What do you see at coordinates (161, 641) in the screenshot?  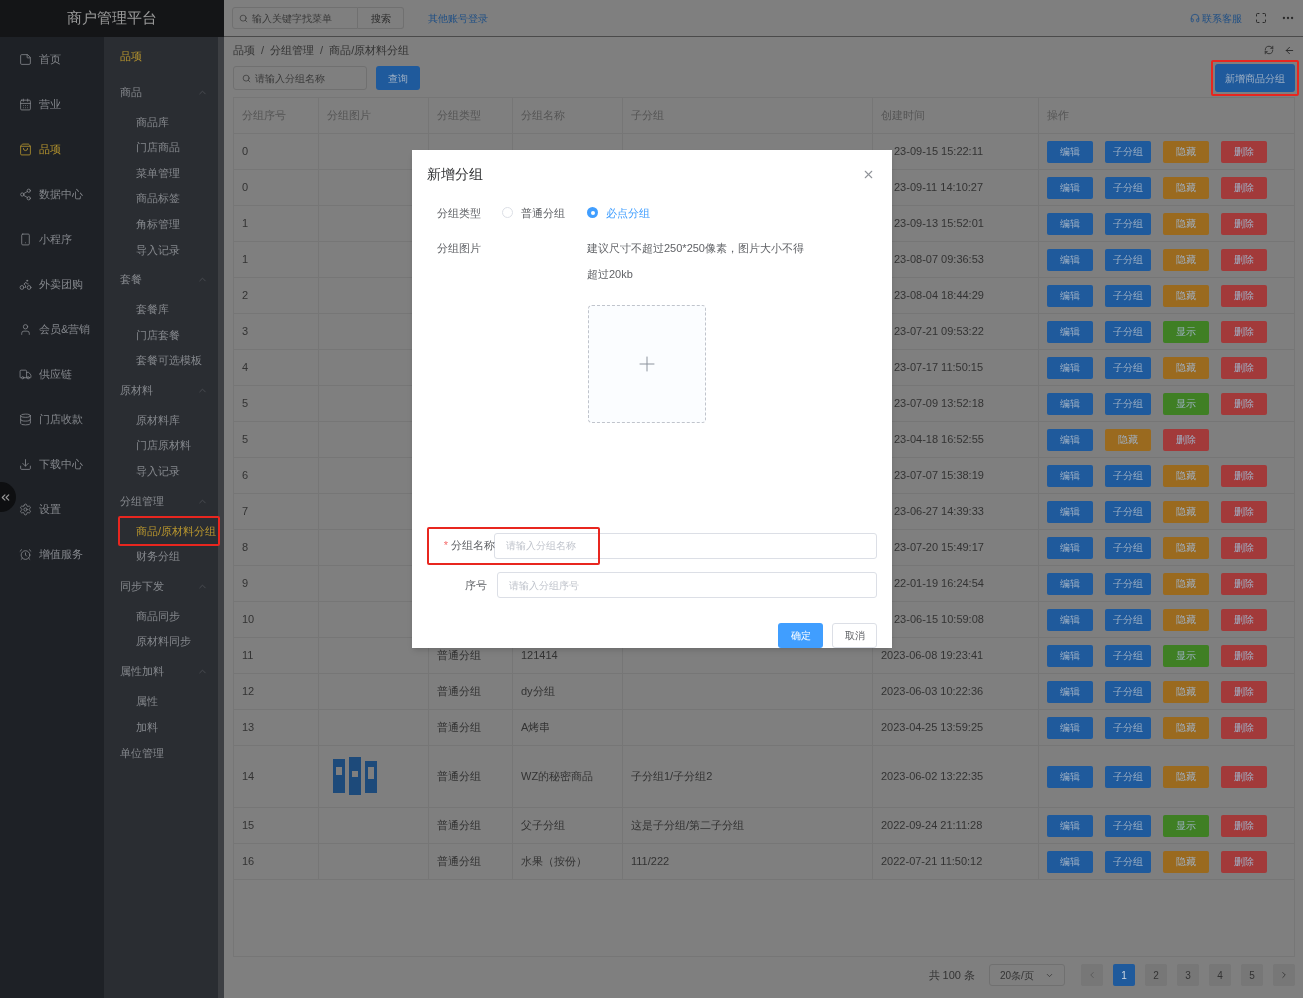 I see `submenu-item: 原材料同步` at bounding box center [161, 641].